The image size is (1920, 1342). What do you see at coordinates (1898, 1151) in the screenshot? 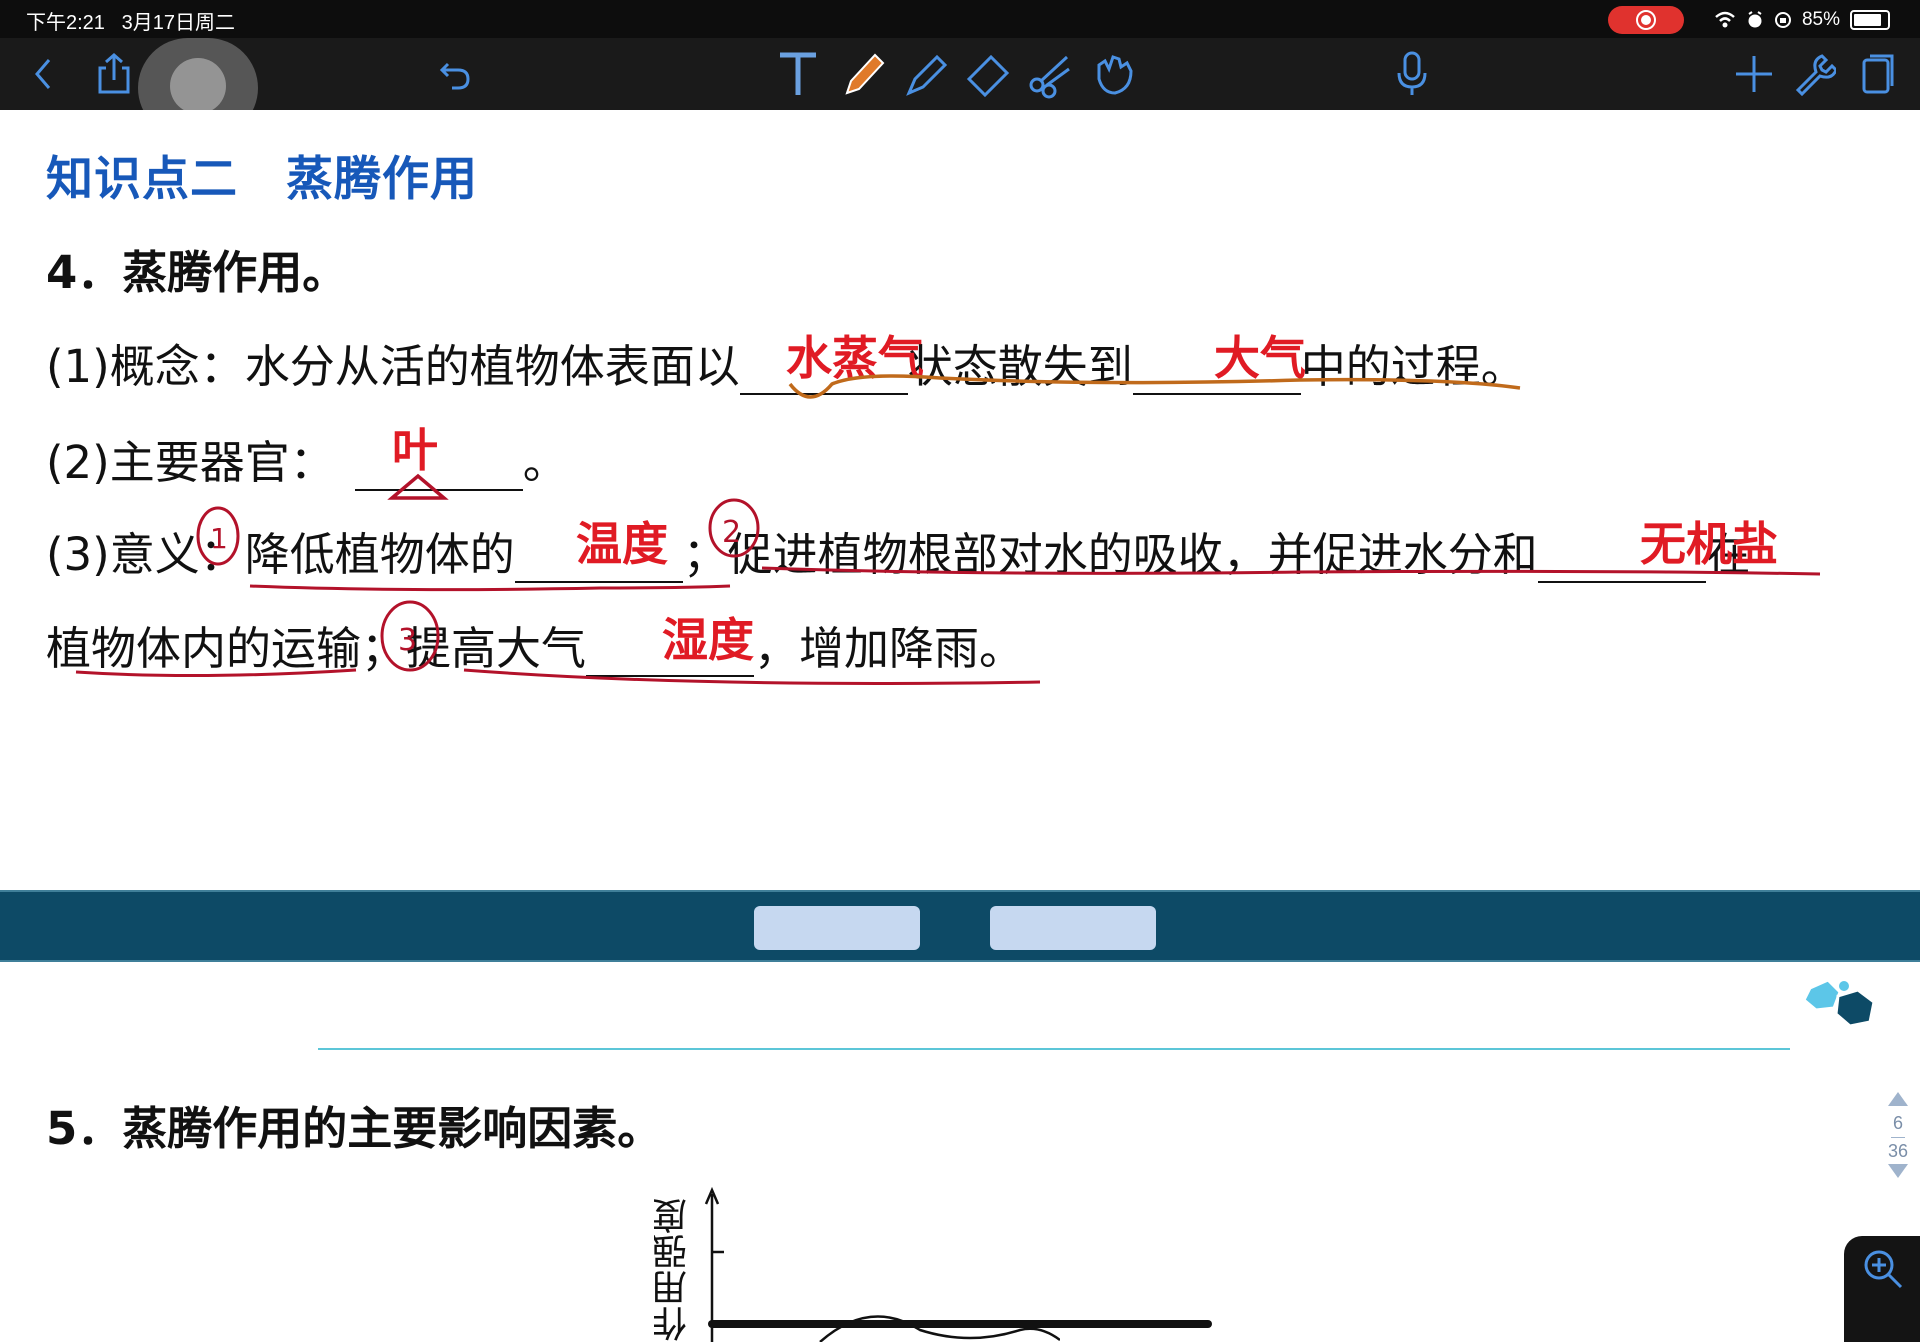
I see `total-pages: 36` at bounding box center [1898, 1151].